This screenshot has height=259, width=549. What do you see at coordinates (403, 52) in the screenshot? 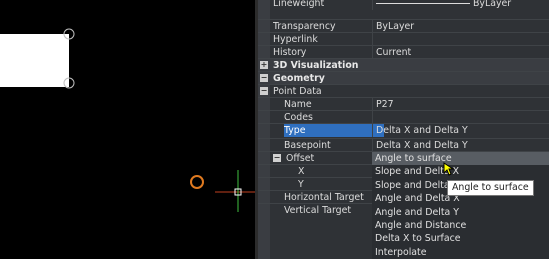
I see `prop-row-history: History Current` at bounding box center [403, 52].